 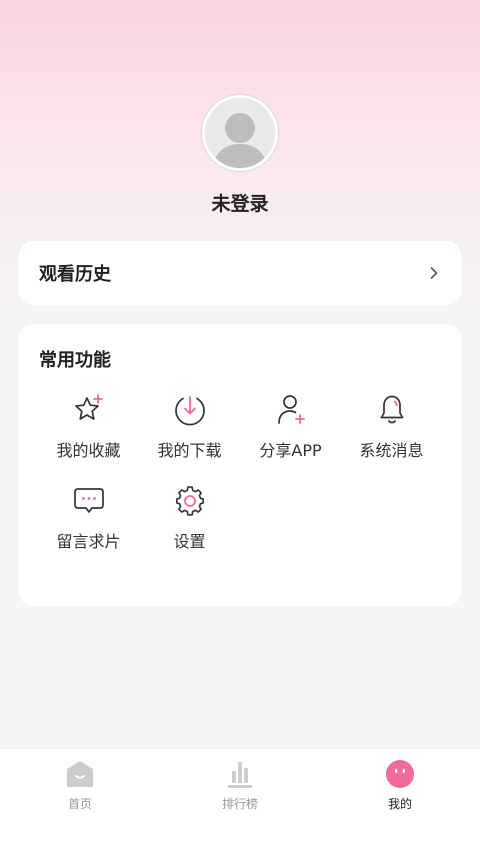 I want to click on request-movie-button: 留言求片, so click(x=88, y=517).